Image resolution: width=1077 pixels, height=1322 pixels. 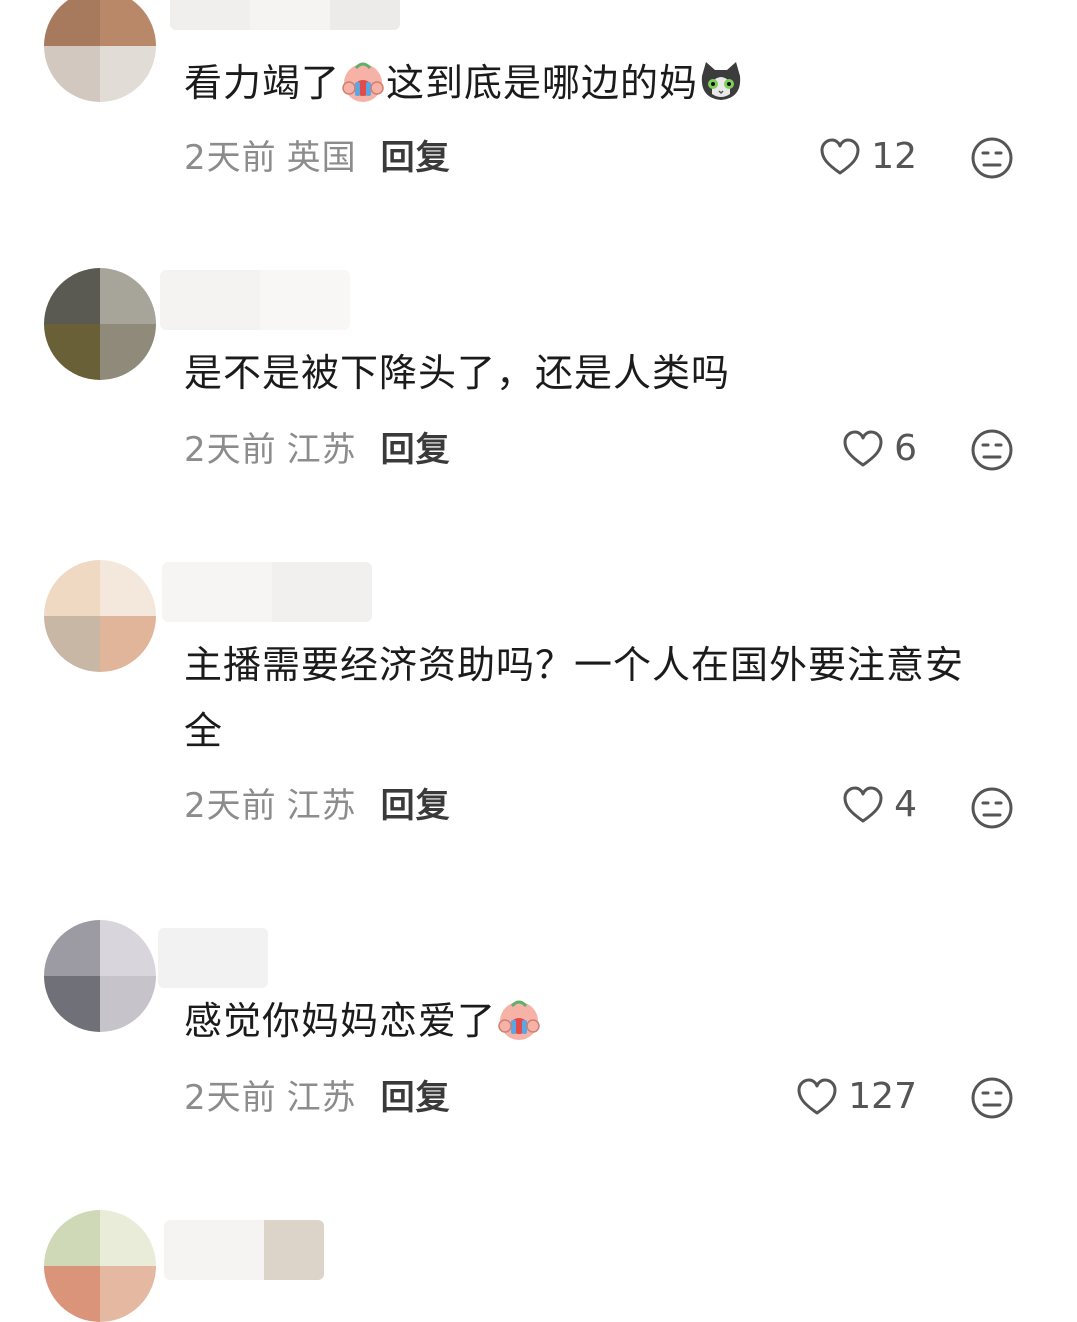 What do you see at coordinates (721, 81) in the screenshot?
I see `cat-face-emoji-icon` at bounding box center [721, 81].